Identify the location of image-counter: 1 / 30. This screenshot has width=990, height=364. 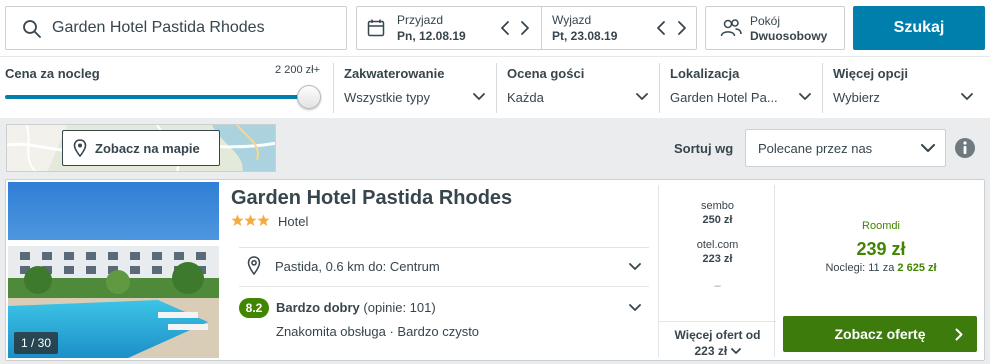
(36, 343).